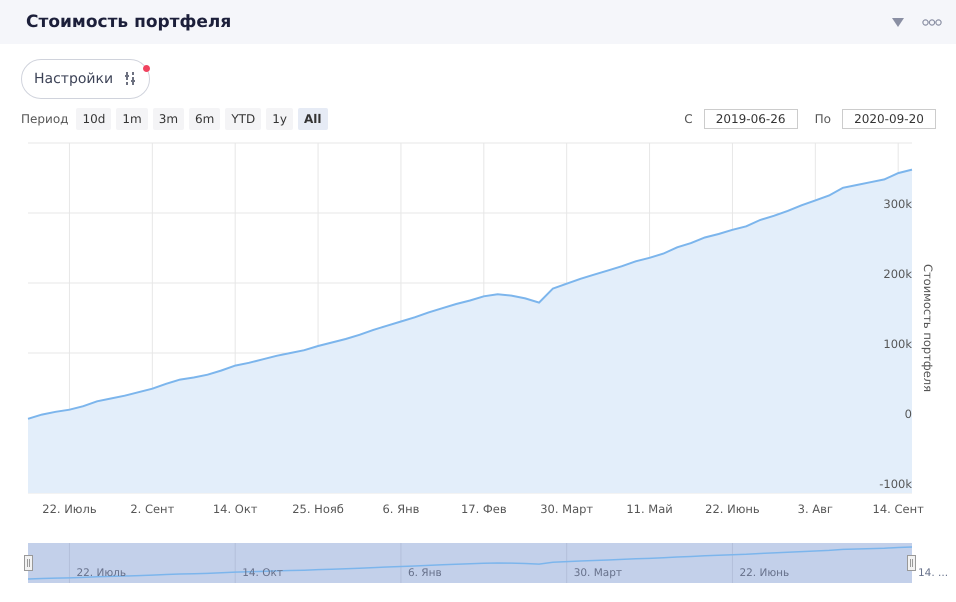 Image resolution: width=956 pixels, height=602 pixels. Describe the element at coordinates (751, 119) in the screenshot. I see `from-date-field: 2019-06-26` at that location.